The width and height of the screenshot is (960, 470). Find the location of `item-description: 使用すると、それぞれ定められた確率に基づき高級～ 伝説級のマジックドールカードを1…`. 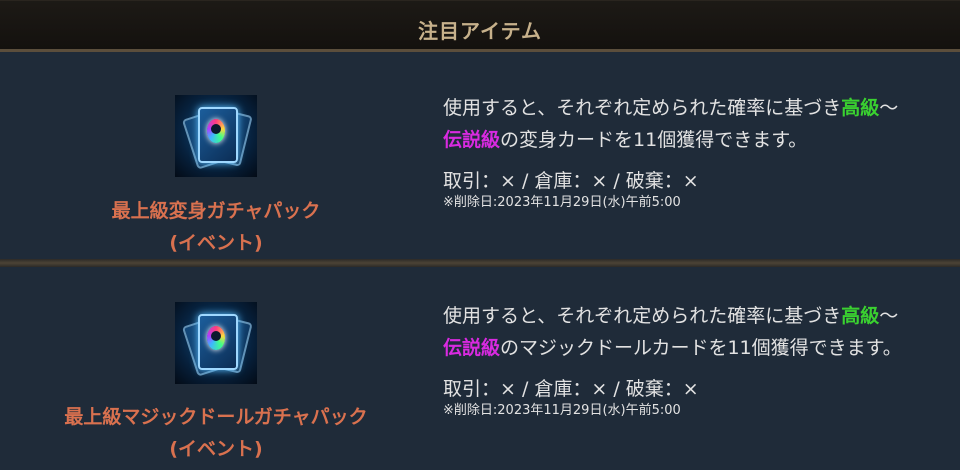

item-description: 使用すると、それぞれ定められた確率に基づき高級～ 伝説級のマジックドールカードを1… is located at coordinates (696, 332).